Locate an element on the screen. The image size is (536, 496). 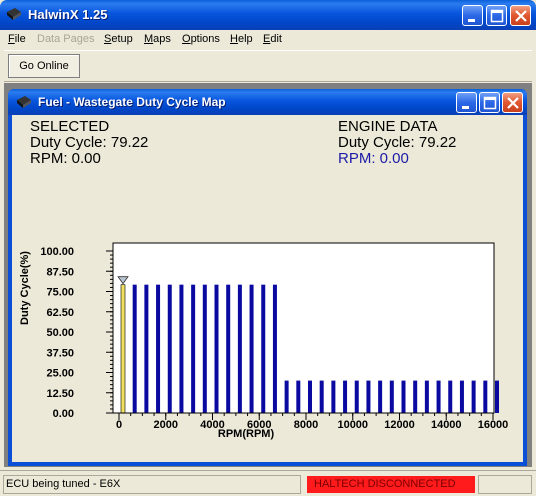
x-tick-label: 10000 is located at coordinates (352, 425).